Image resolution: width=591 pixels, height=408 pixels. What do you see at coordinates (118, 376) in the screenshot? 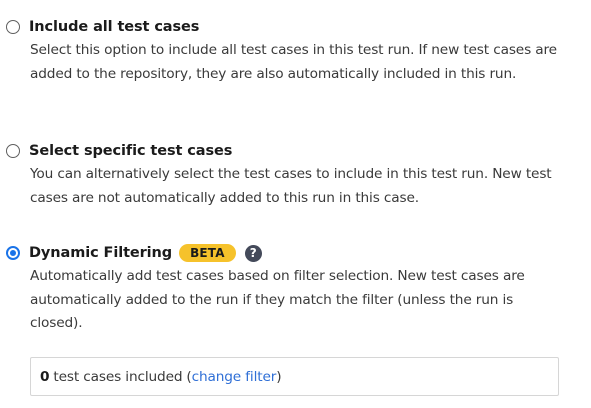
I see `test-case-count-label: test cases included` at bounding box center [118, 376].